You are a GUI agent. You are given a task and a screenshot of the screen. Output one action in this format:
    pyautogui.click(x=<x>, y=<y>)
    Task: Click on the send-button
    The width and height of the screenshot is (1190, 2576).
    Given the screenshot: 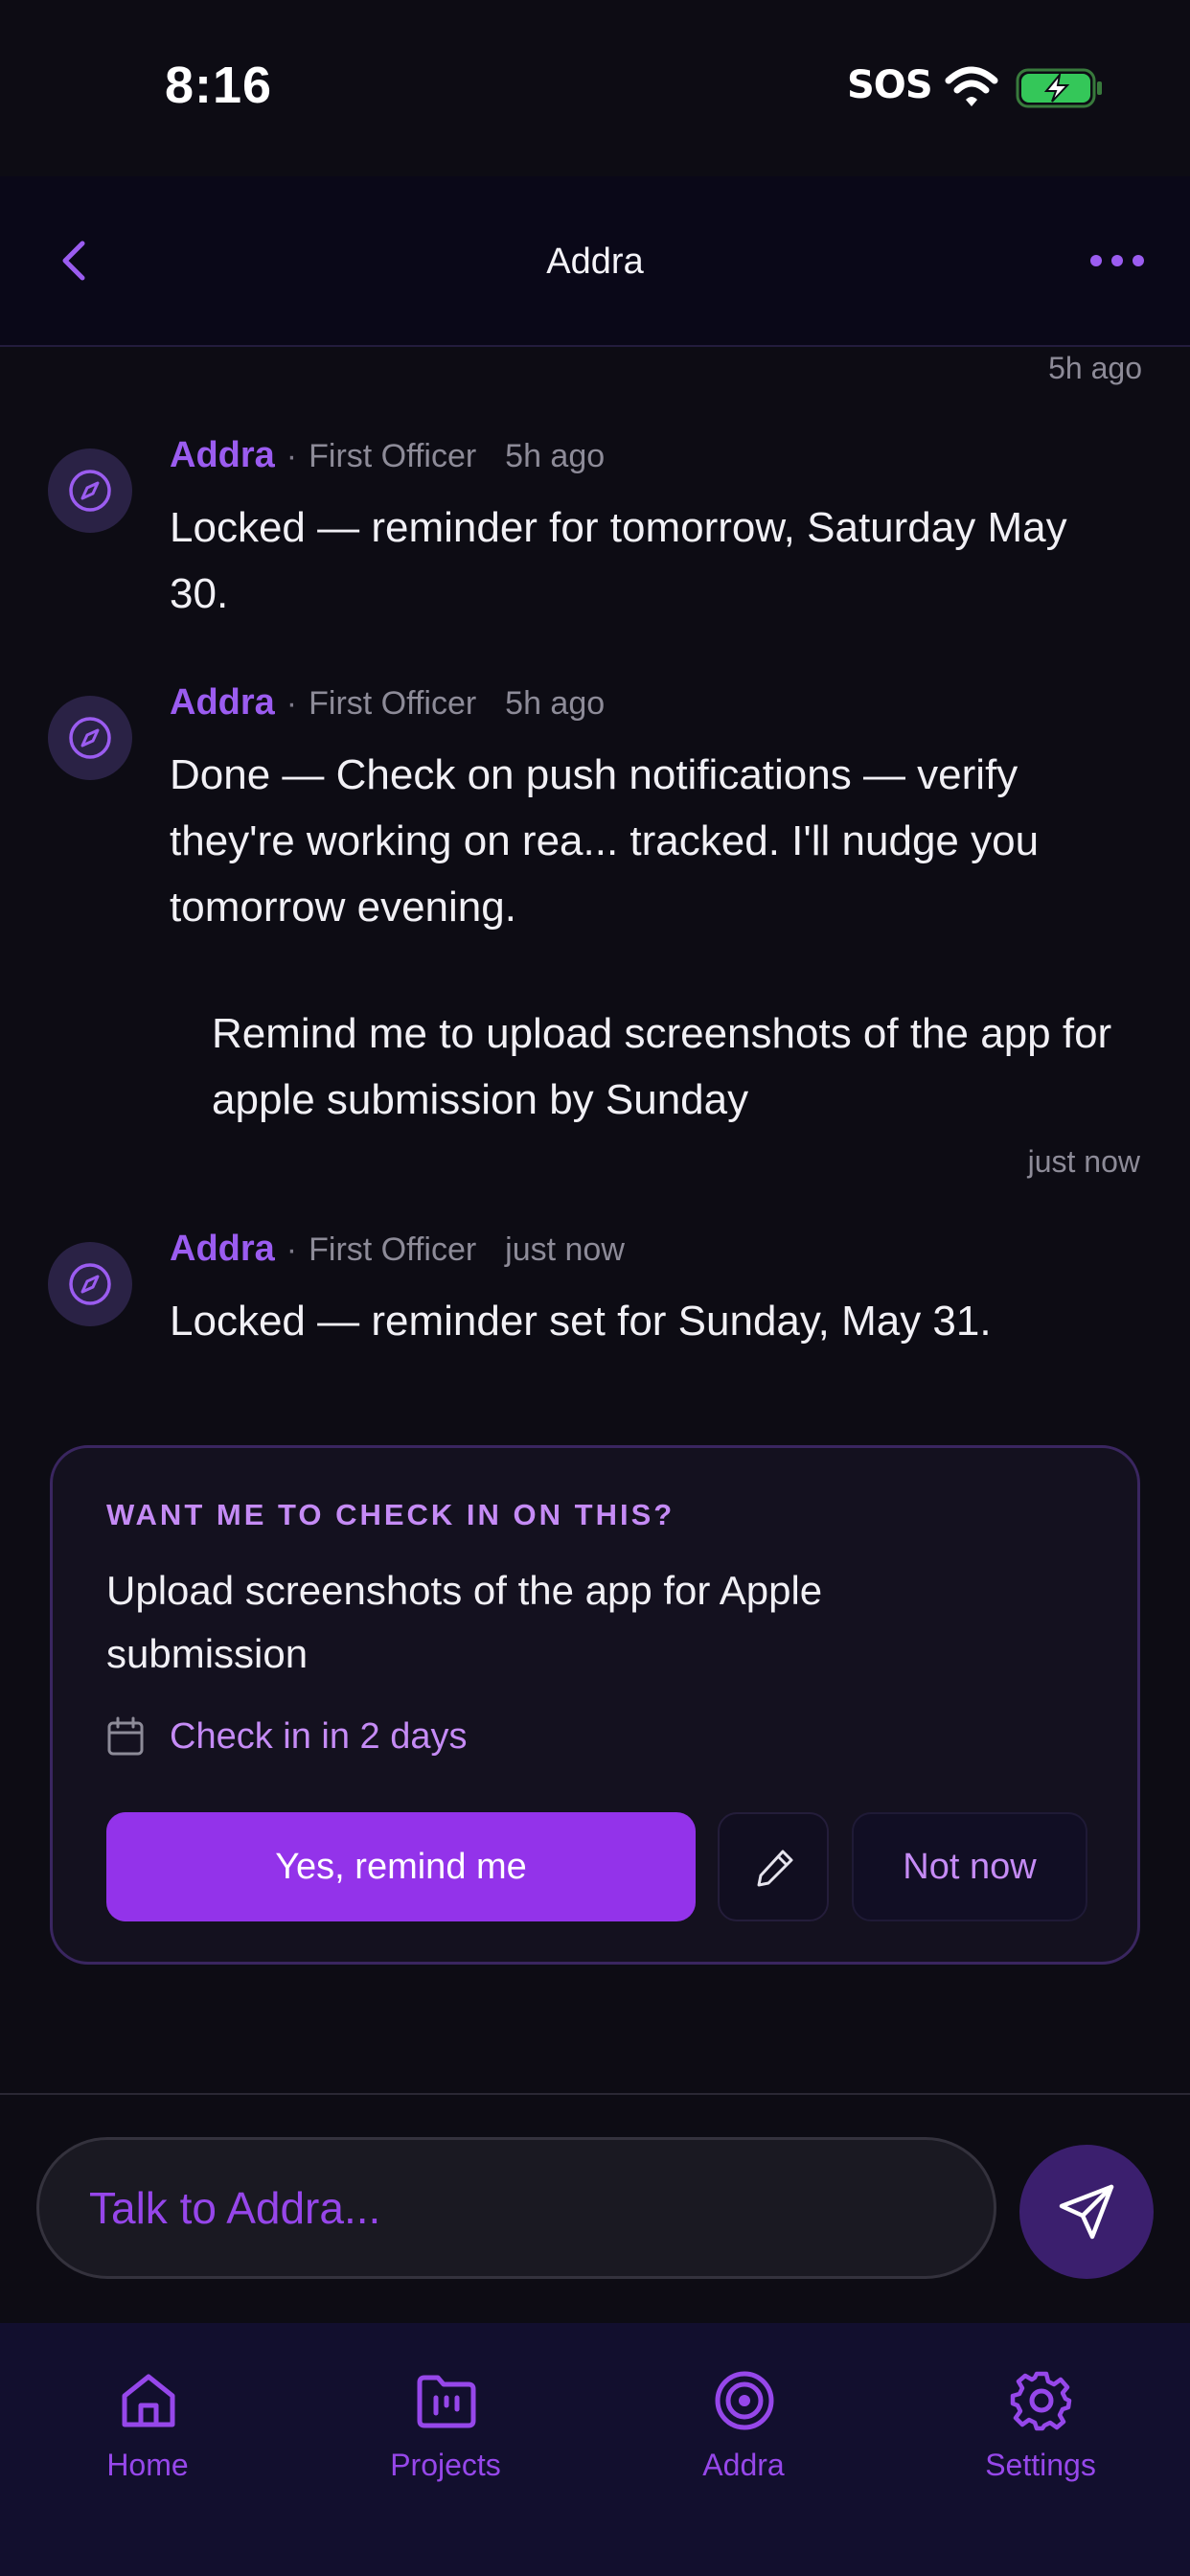 What is the action you would take?
    pyautogui.click(x=1087, y=2212)
    